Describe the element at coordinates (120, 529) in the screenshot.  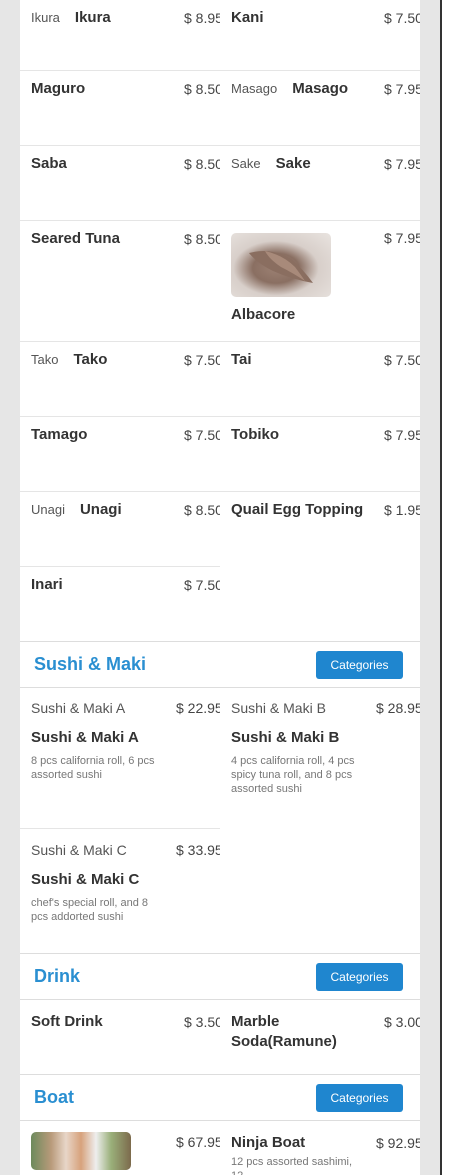
I see `menu-item-unagi: Unagi Unagi $ 8.50` at that location.